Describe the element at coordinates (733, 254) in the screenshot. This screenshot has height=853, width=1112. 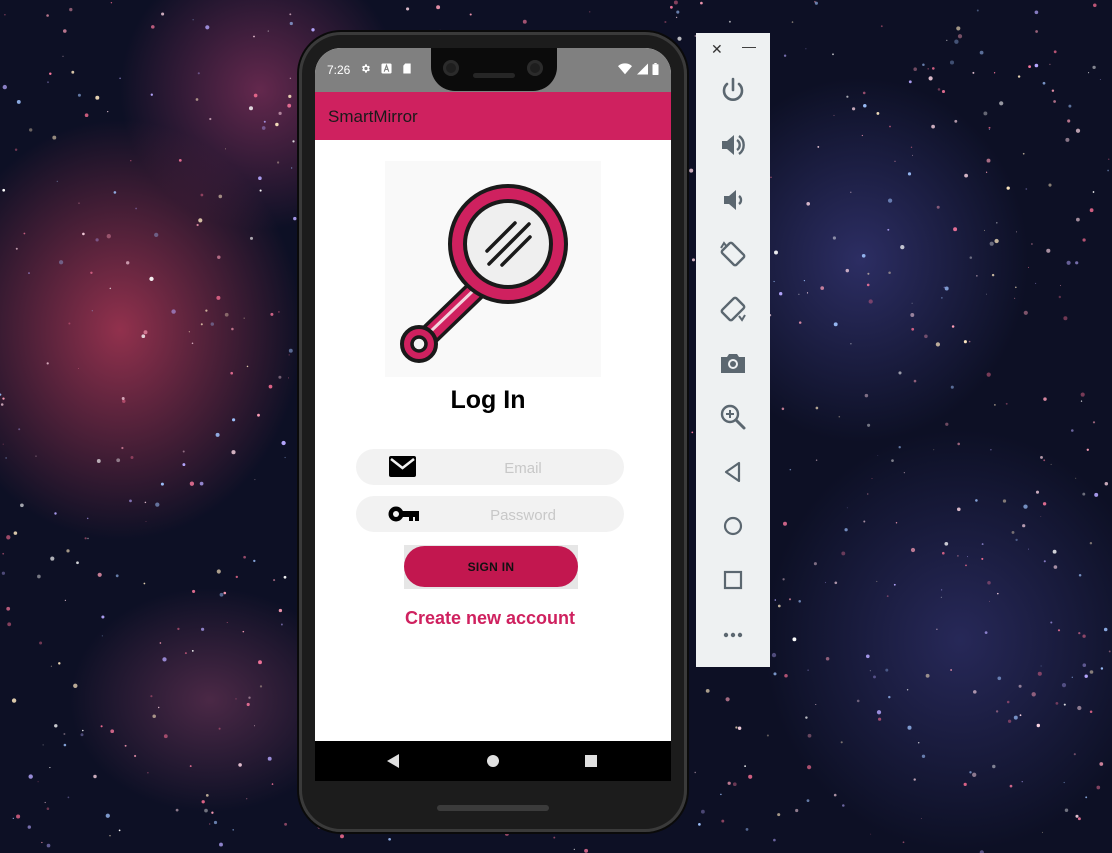
I see `rotate-left-icon` at that location.